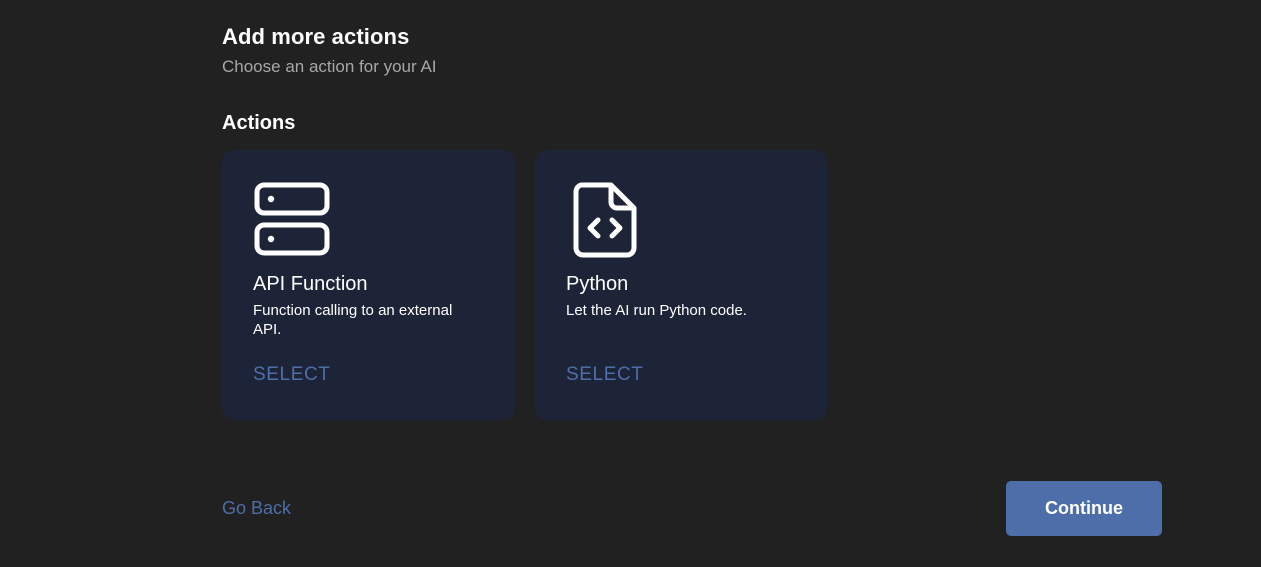 Image resolution: width=1261 pixels, height=567 pixels. What do you see at coordinates (329, 66) in the screenshot?
I see `page-subtitle: Choose an action for your AI` at bounding box center [329, 66].